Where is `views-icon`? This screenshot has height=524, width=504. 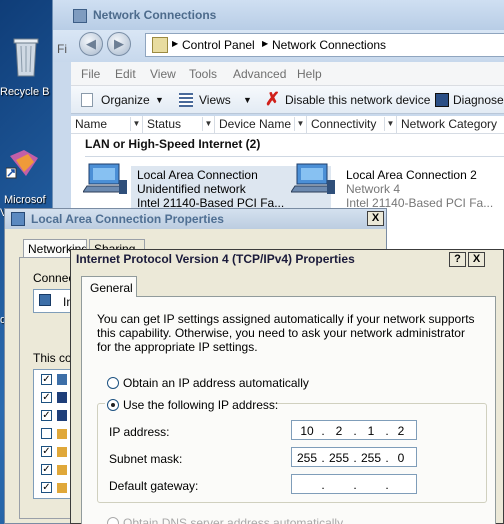
views-icon is located at coordinates (186, 100).